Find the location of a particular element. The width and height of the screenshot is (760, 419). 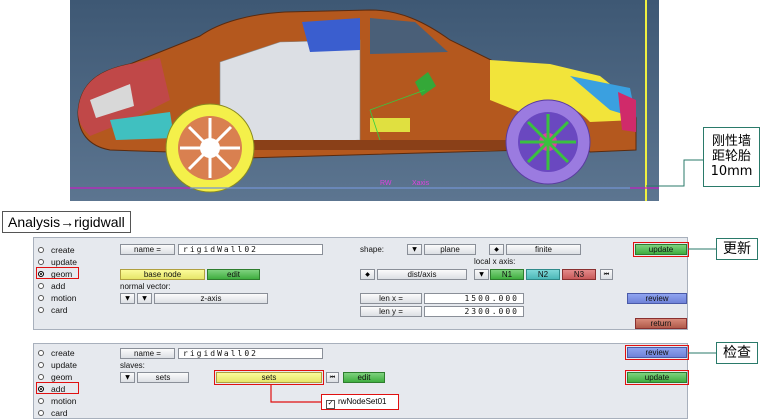

reset-nodes-button: ⏮ is located at coordinates (606, 274).